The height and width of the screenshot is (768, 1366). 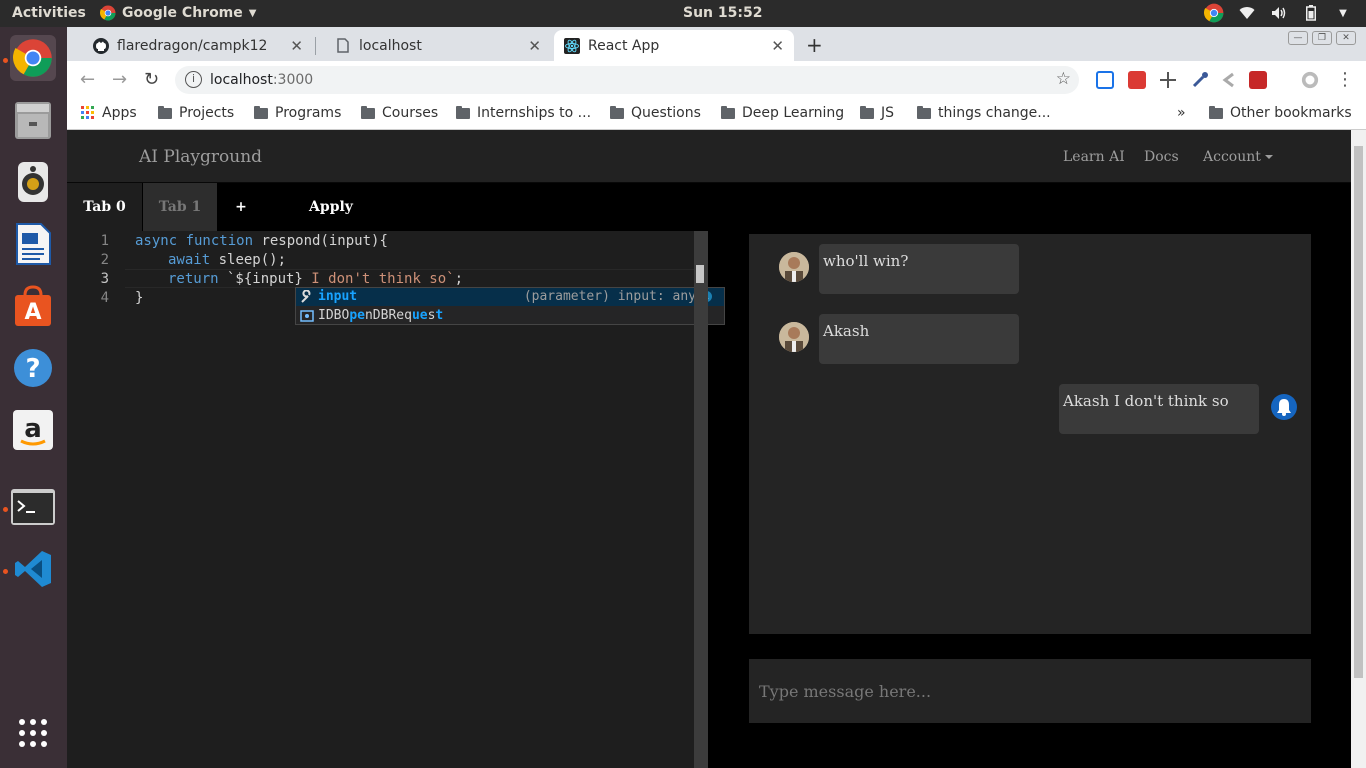 What do you see at coordinates (1230, 80) in the screenshot?
I see `extension-icon` at bounding box center [1230, 80].